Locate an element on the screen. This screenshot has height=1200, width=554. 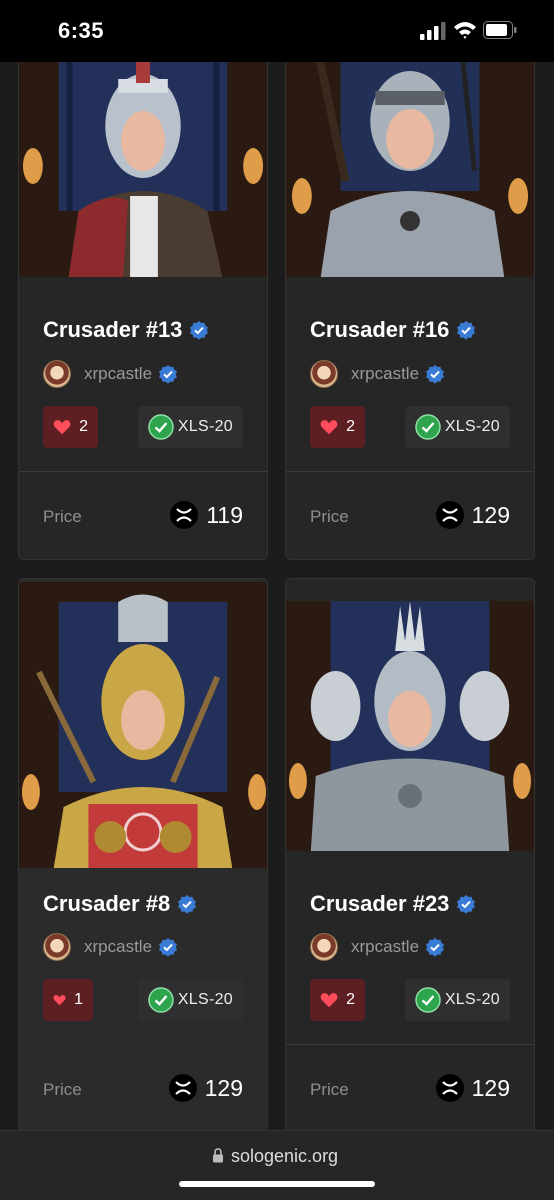
home-indicator is located at coordinates (277, 1184).